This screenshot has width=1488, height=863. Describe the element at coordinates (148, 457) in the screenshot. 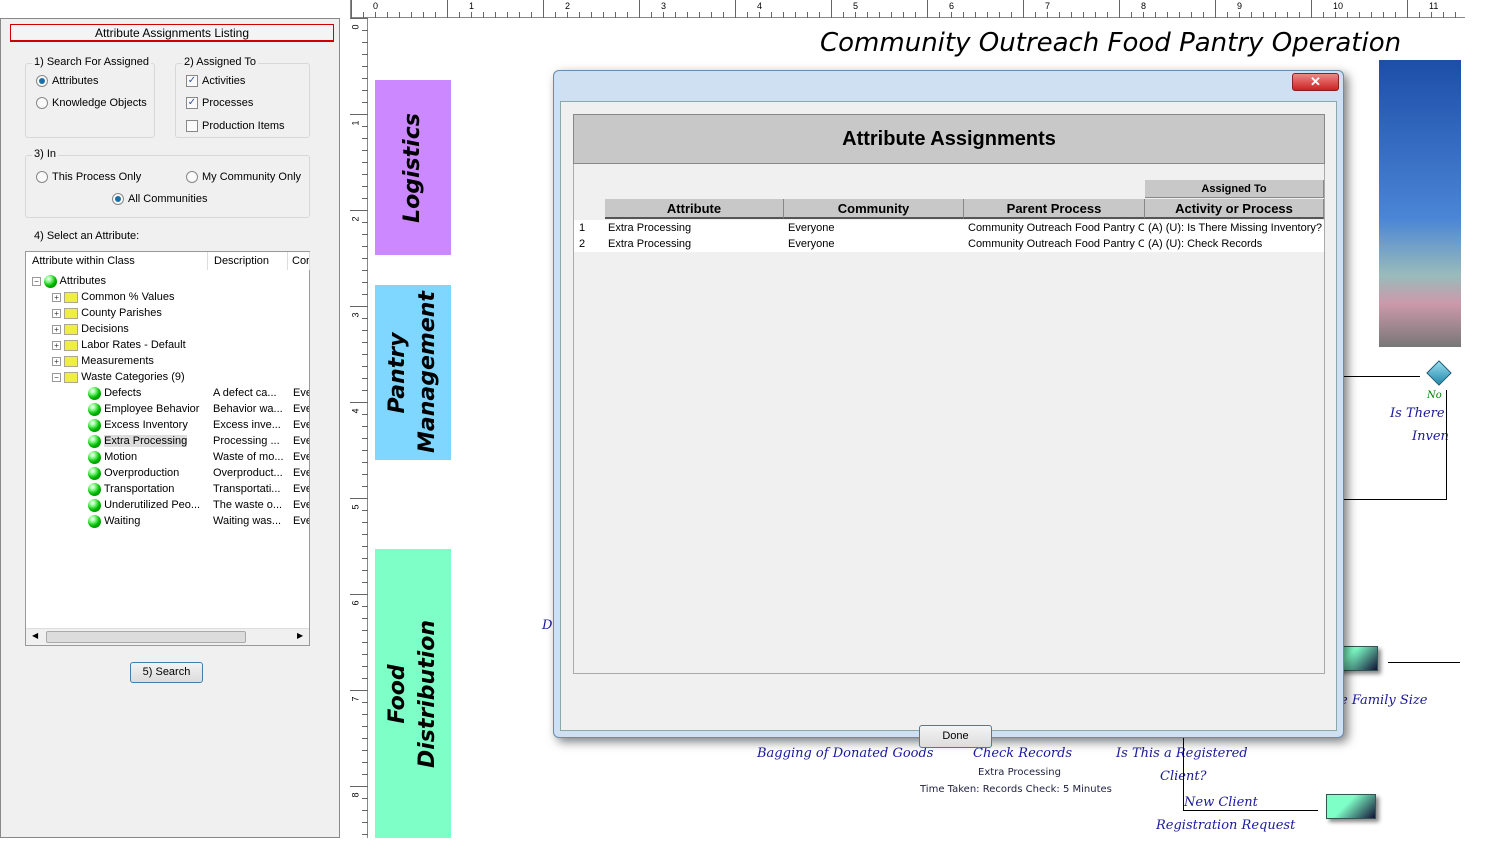

I see `tree-item: Motion` at that location.